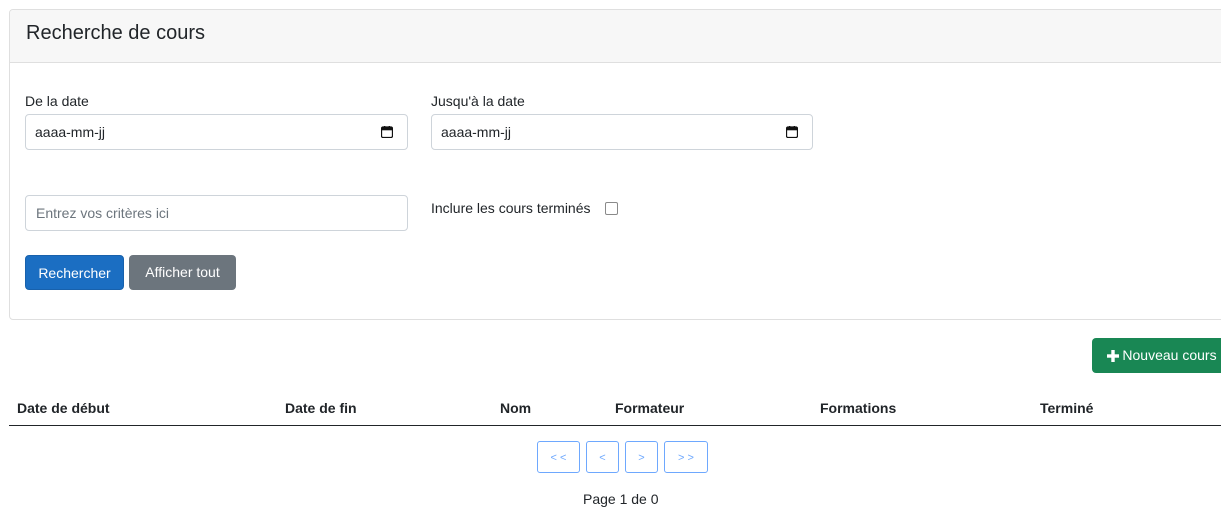  Describe the element at coordinates (115, 33) in the screenshot. I see `search-panel-title: Recherche de cours` at that location.